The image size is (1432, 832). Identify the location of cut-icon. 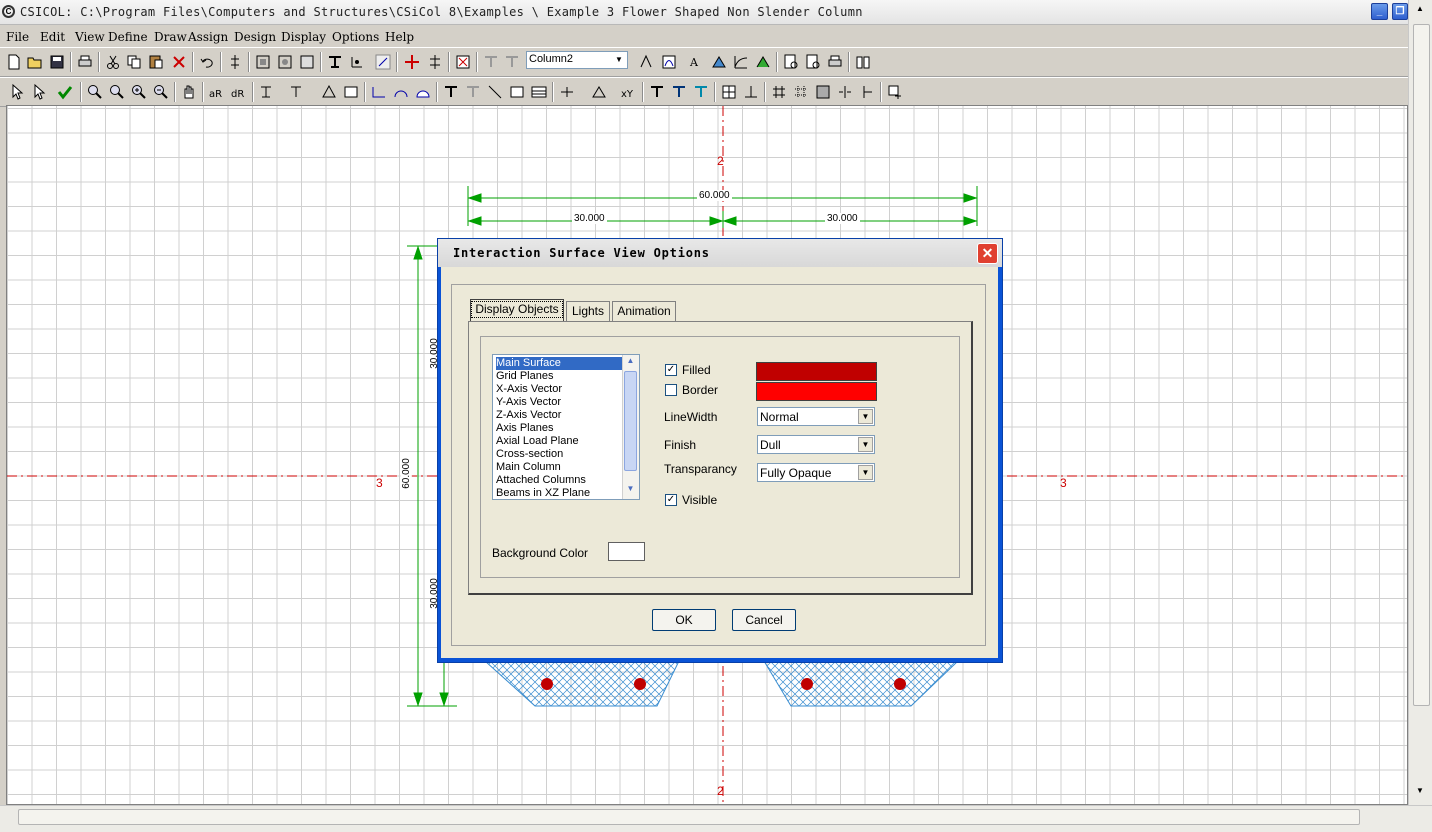
(113, 62).